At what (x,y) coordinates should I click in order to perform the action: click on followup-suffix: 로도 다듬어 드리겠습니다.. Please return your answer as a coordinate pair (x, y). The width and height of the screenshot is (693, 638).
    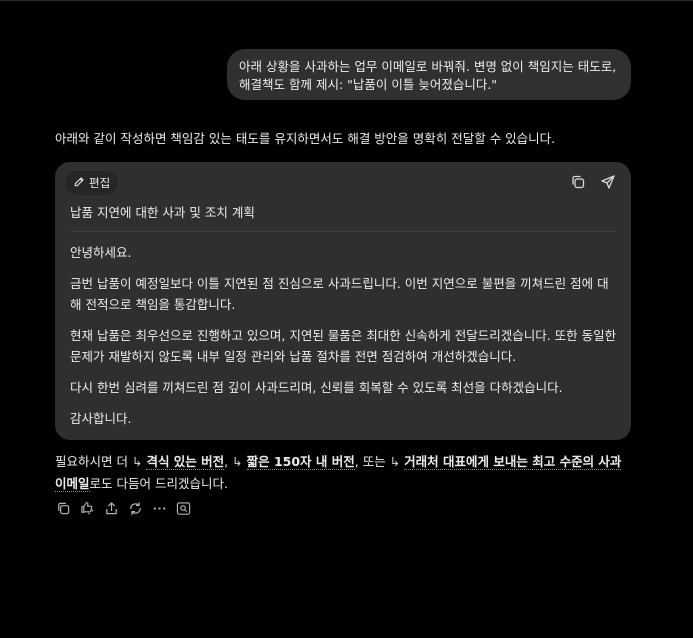
    Looking at the image, I should click on (158, 483).